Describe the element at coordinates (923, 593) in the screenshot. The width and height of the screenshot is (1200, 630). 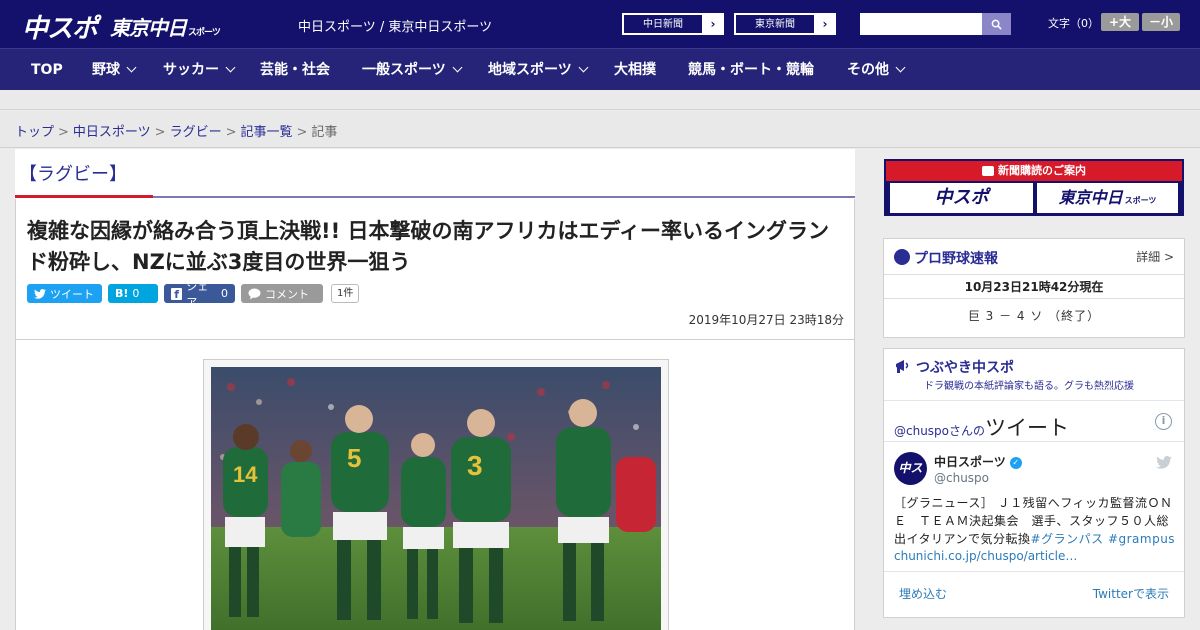
I see `embed-link: 埋め込む` at that location.